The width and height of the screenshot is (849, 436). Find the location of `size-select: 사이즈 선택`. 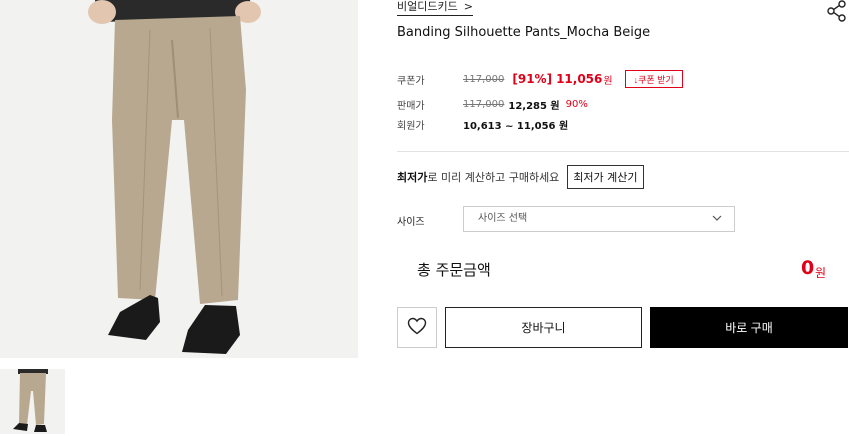

size-select: 사이즈 선택 is located at coordinates (599, 219).